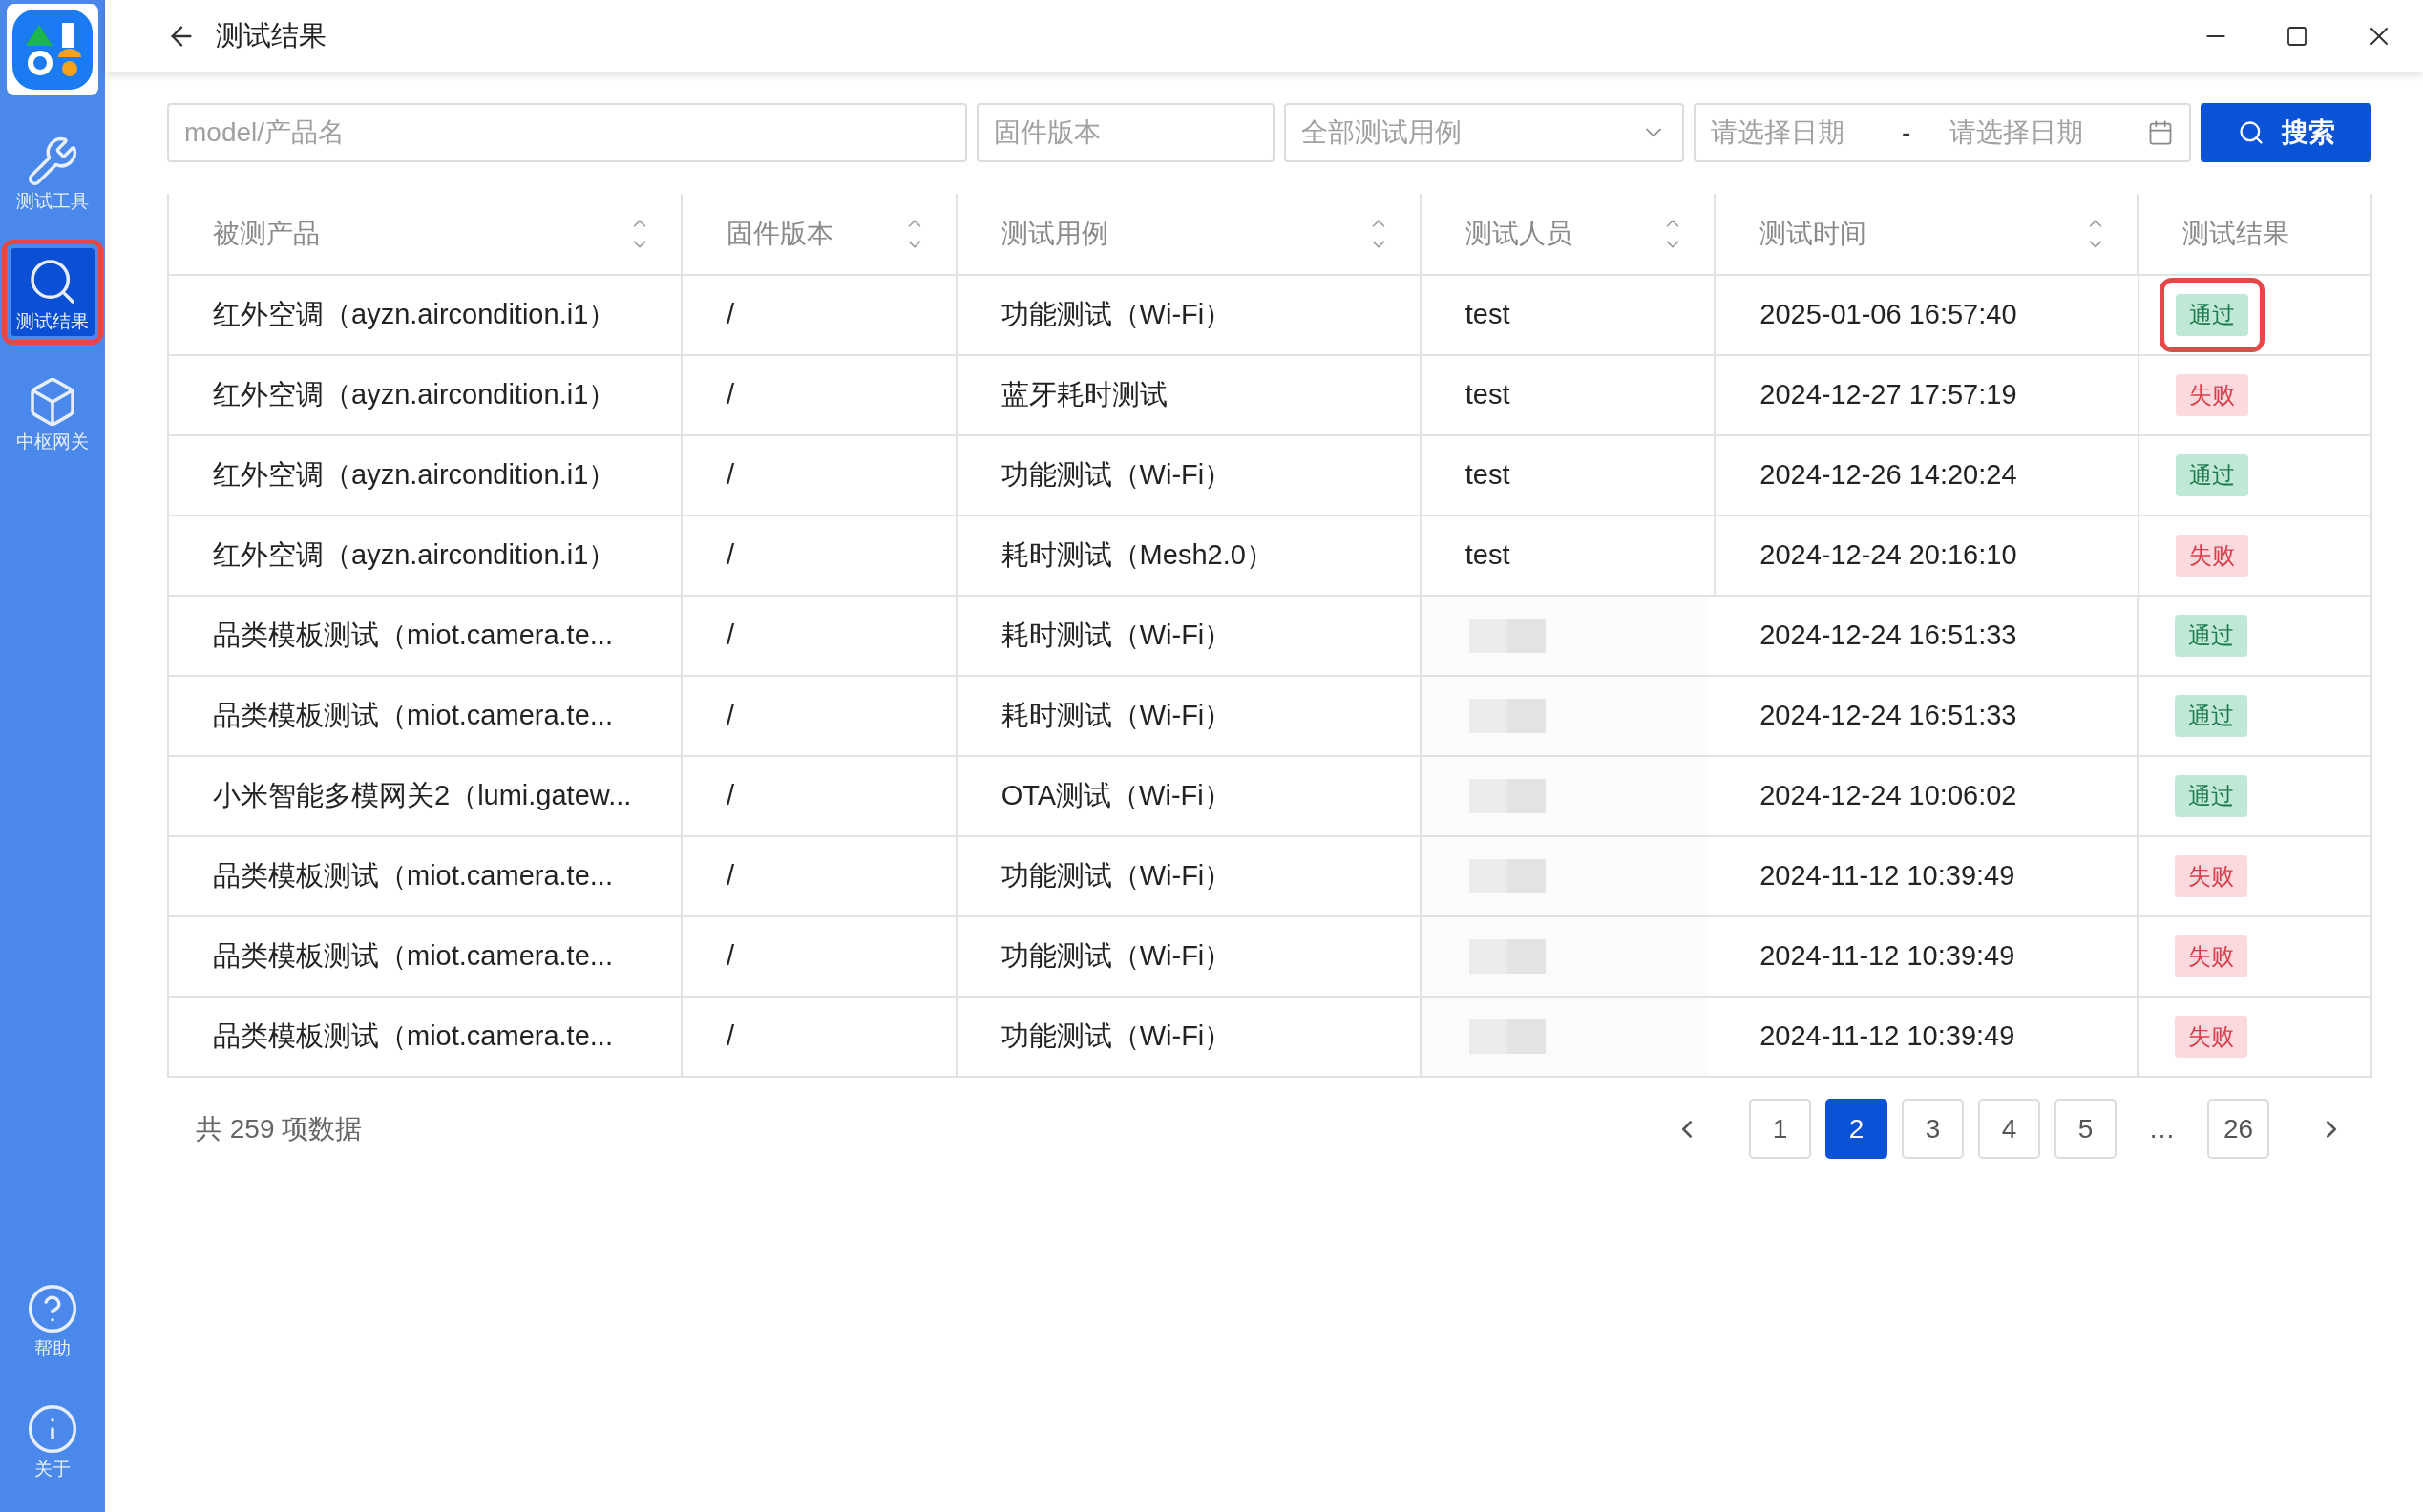  Describe the element at coordinates (1888, 315) in the screenshot. I see `table-cell-text: 2025-01-06 16:57:40` at that location.